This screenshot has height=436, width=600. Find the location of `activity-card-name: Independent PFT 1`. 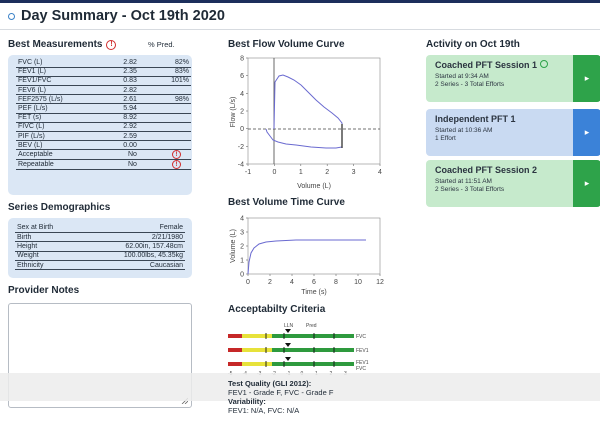

activity-card-name: Independent PFT 1 is located at coordinates (475, 119).